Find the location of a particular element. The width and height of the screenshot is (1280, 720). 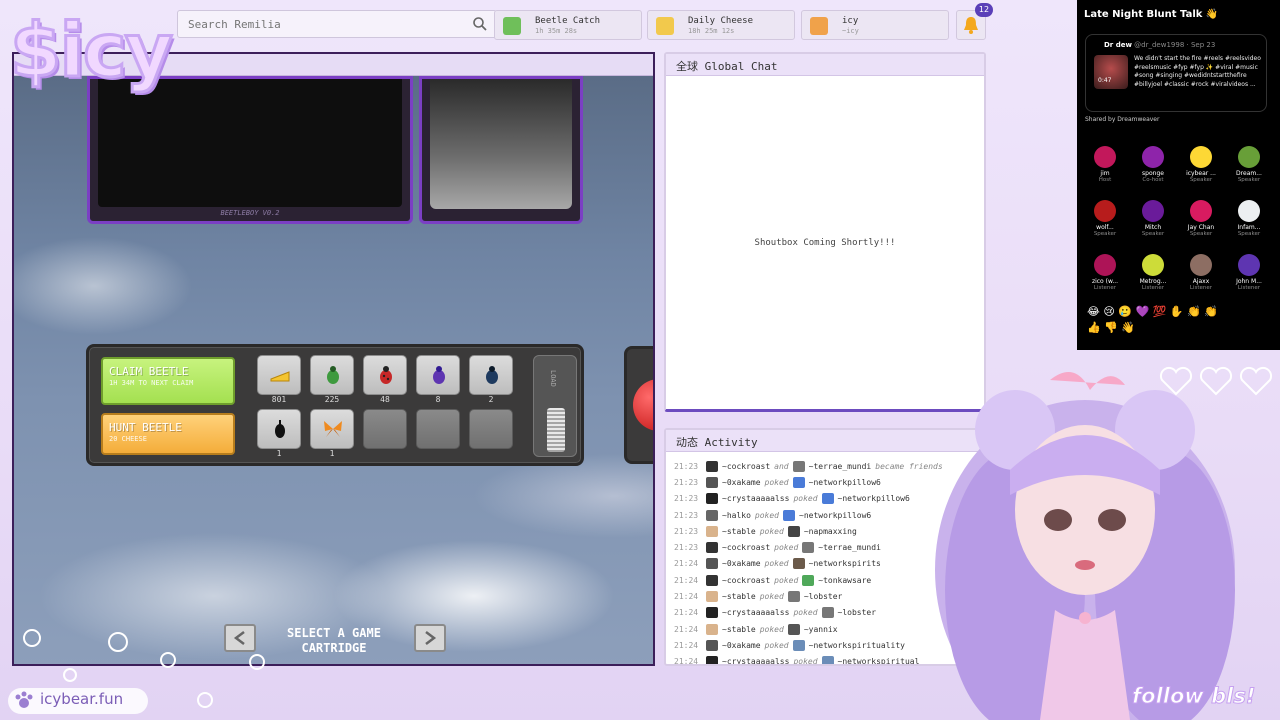

next-cartridge-button is located at coordinates (430, 638).